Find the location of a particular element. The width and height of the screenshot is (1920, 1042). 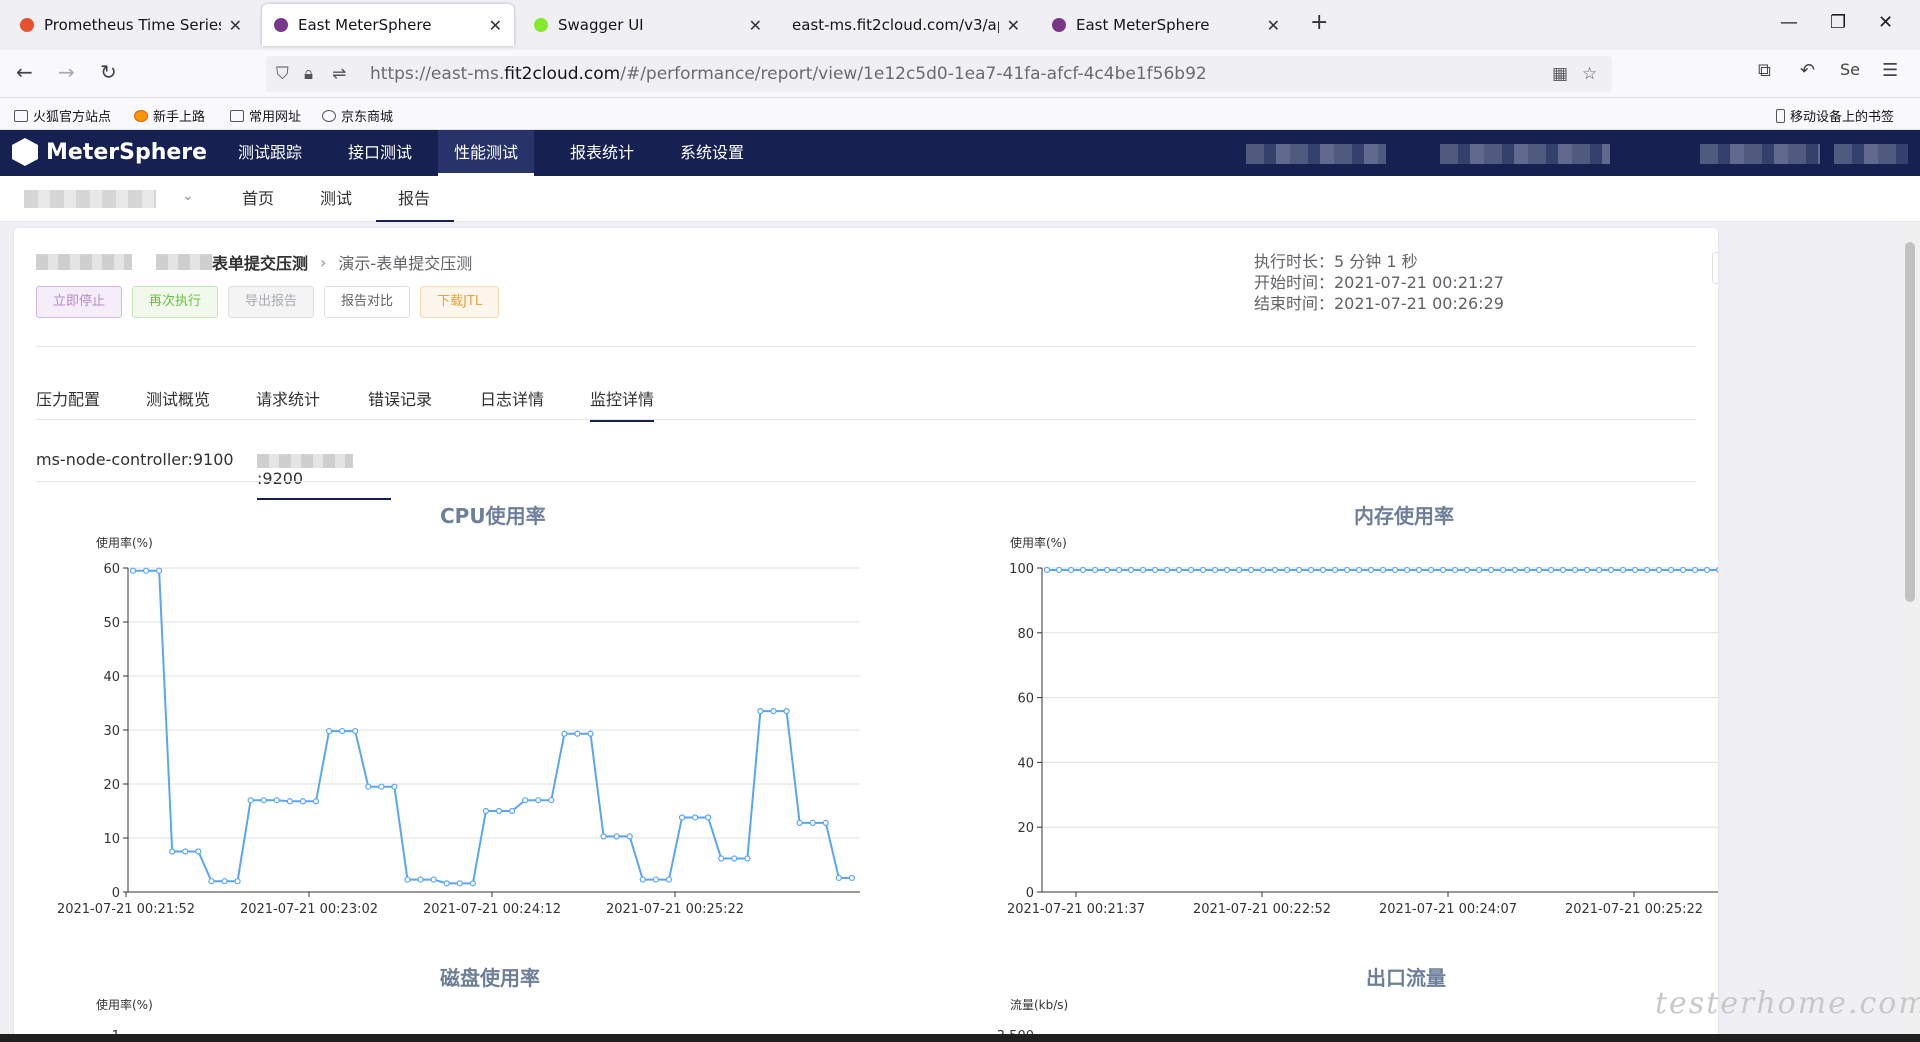

app-logo: MeterSphere is located at coordinates (109, 152).